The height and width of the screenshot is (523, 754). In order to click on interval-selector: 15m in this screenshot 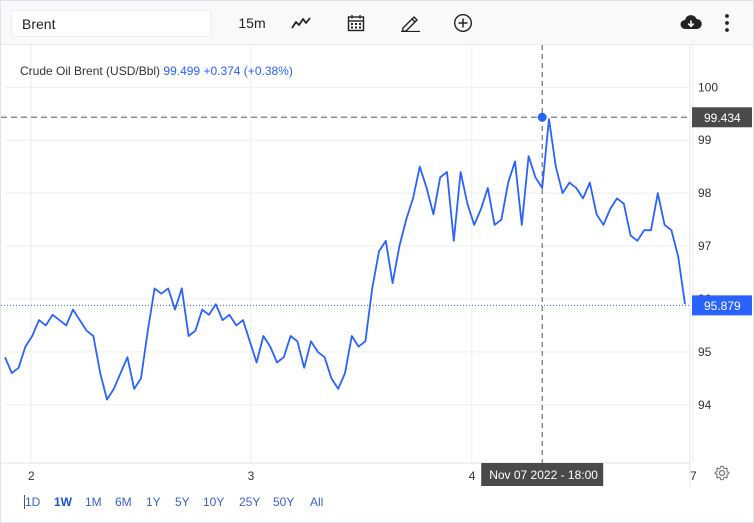, I will do `click(252, 23)`.